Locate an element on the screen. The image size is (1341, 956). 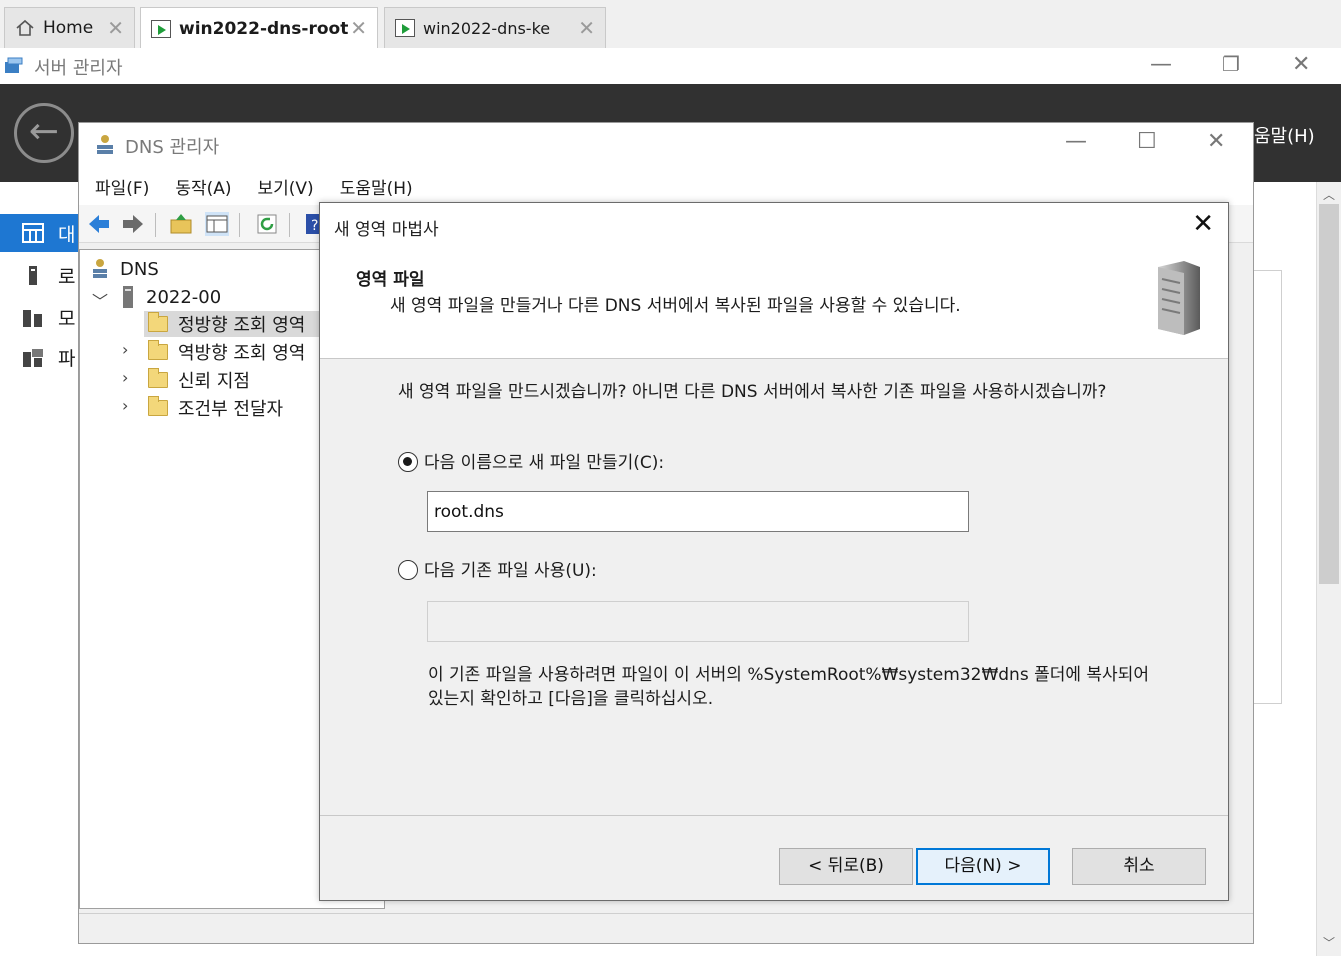
menu-action: 동작(A) is located at coordinates (203, 186).